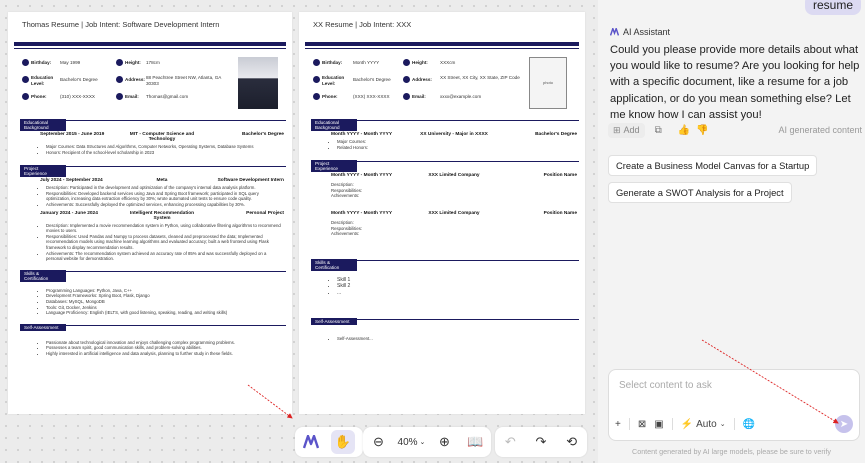 The height and width of the screenshot is (463, 865). Describe the element at coordinates (684, 130) in the screenshot. I see `thumbs-up-icon: 👍` at that location.